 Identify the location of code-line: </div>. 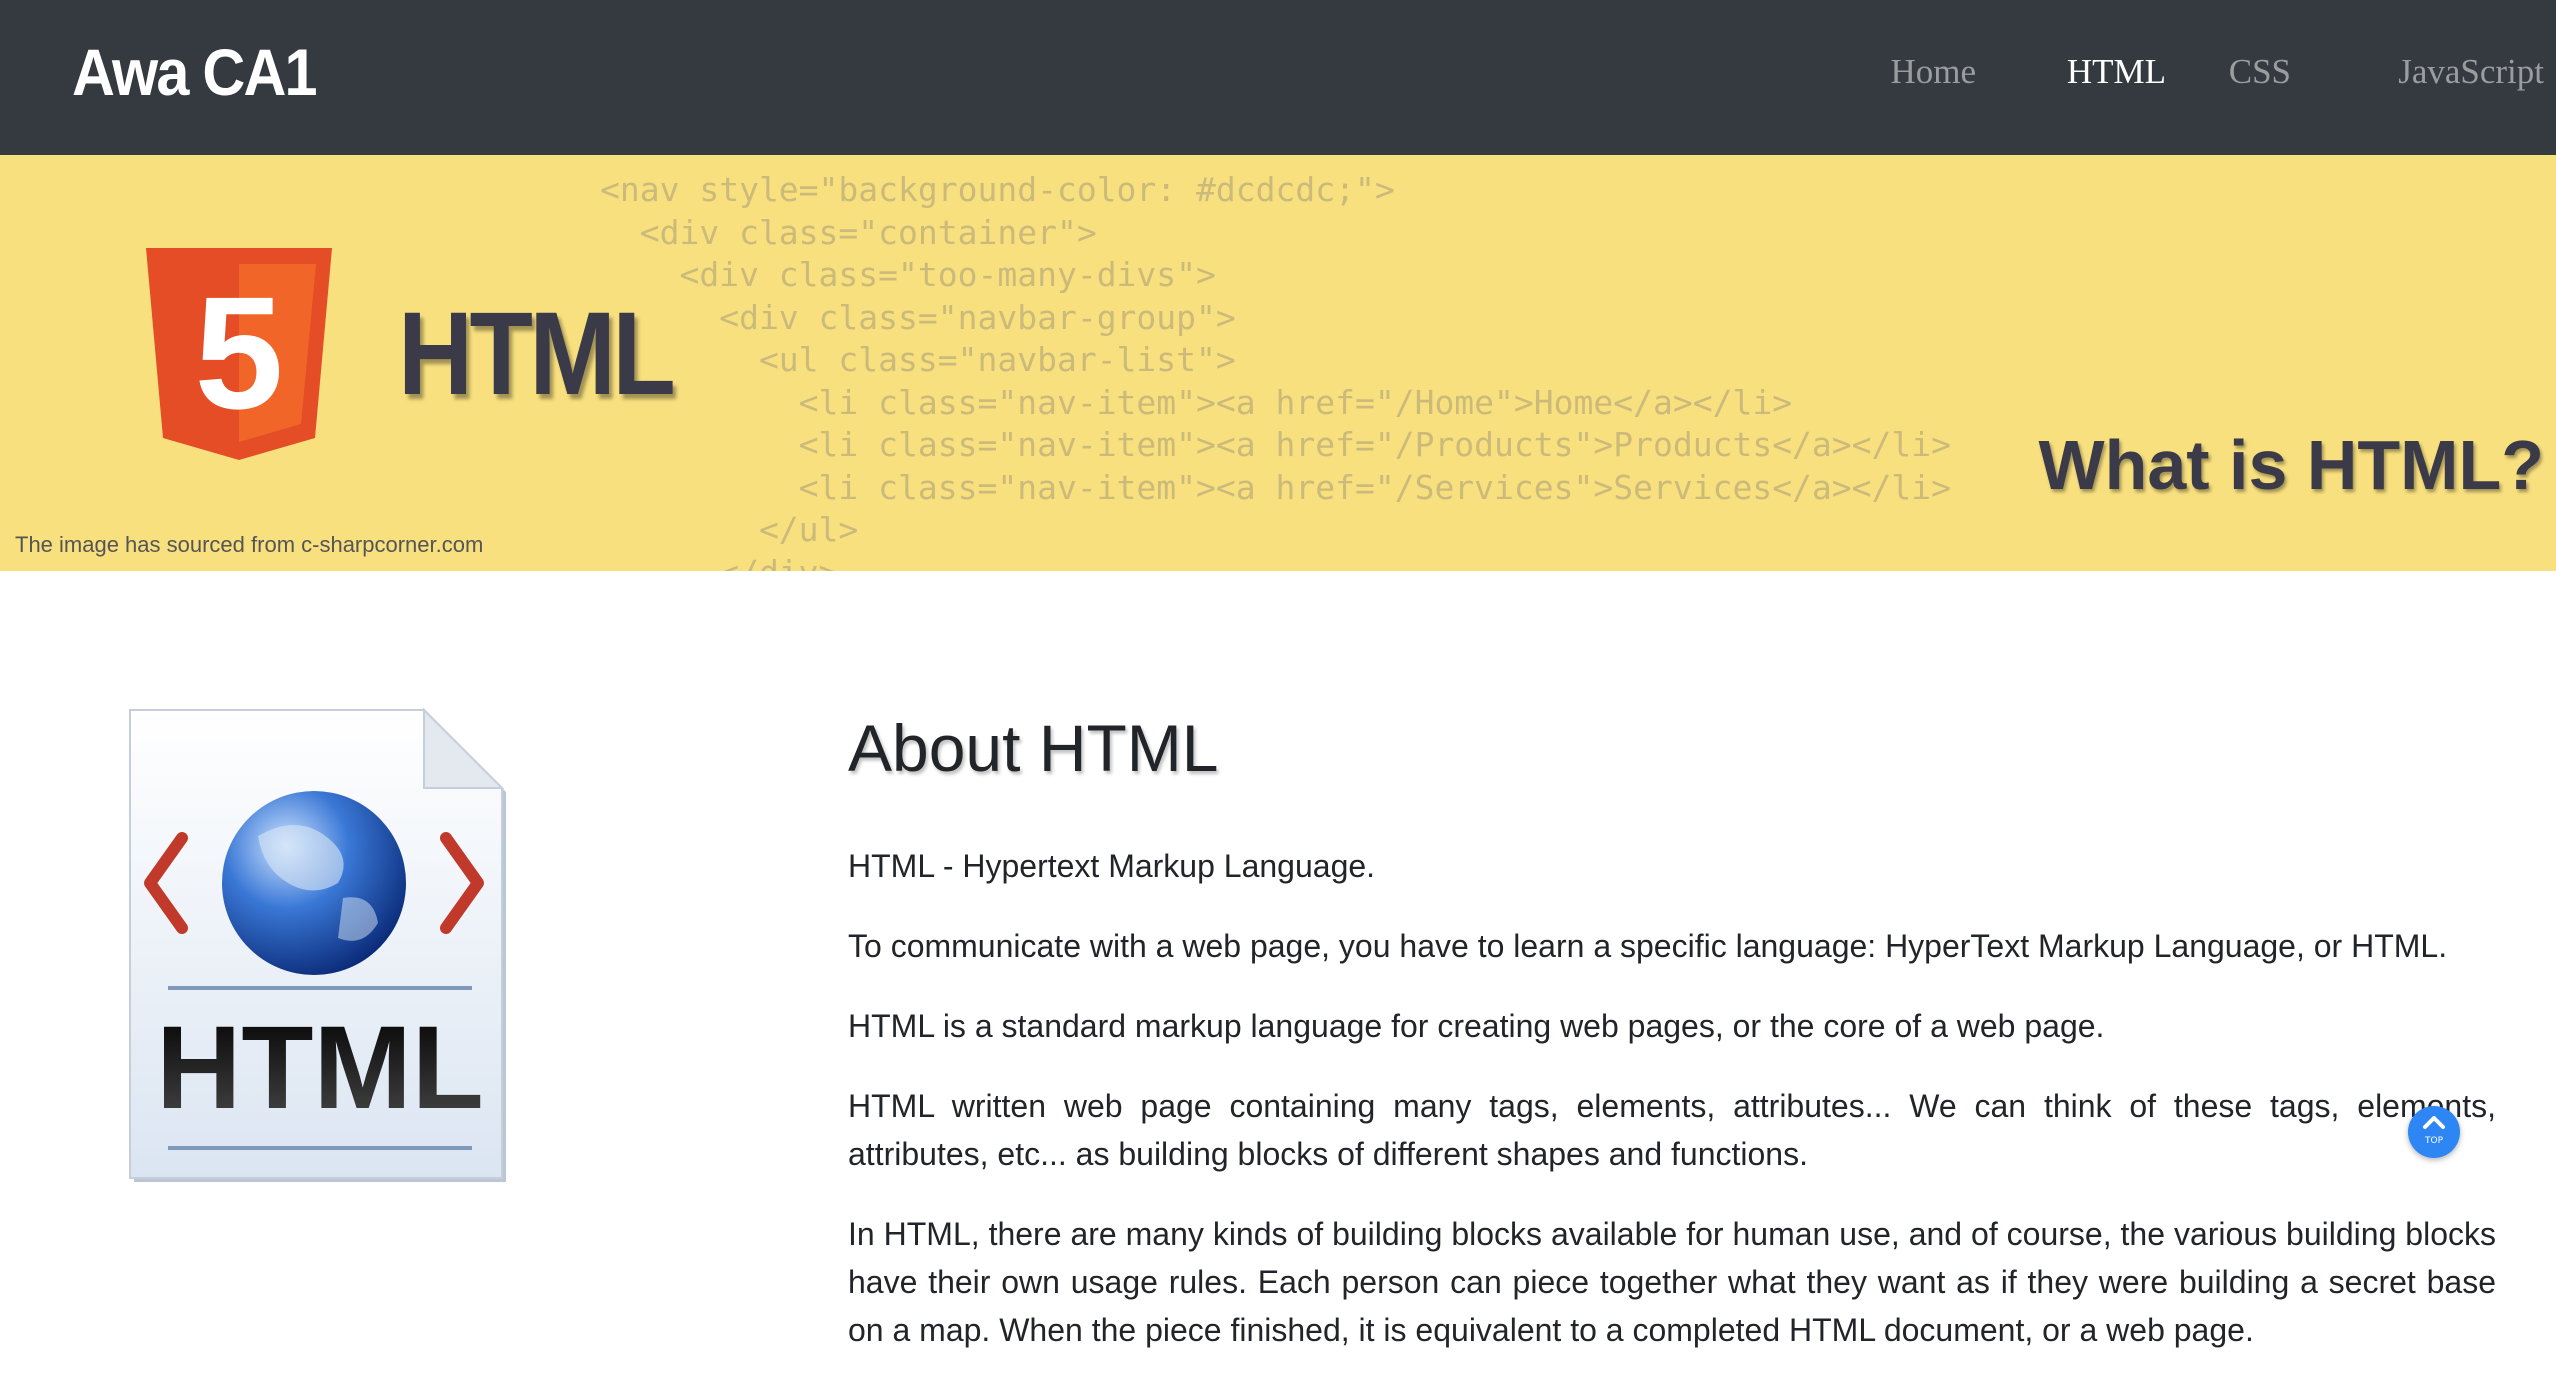
(719, 562).